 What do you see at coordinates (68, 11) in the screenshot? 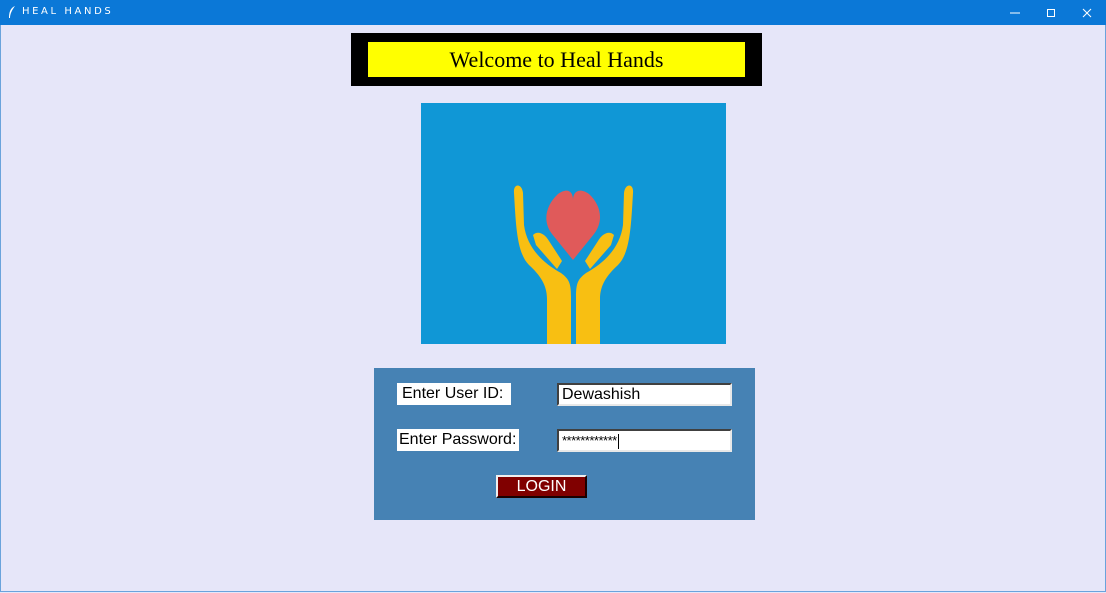
I see `window-title: HEAL HANDS` at bounding box center [68, 11].